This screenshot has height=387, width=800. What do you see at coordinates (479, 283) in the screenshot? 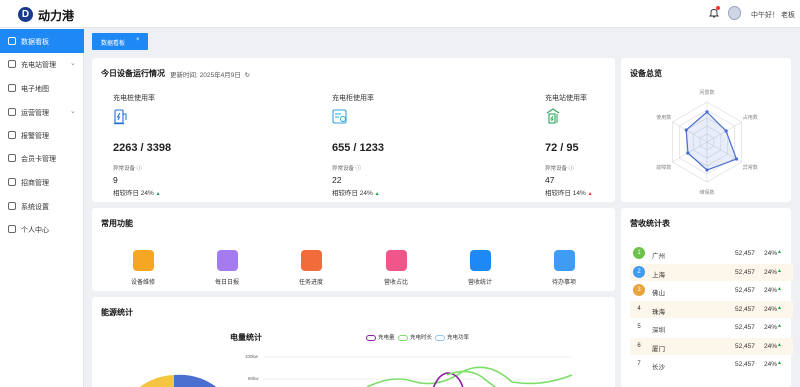
I see `function-label: 营收统计` at bounding box center [479, 283].